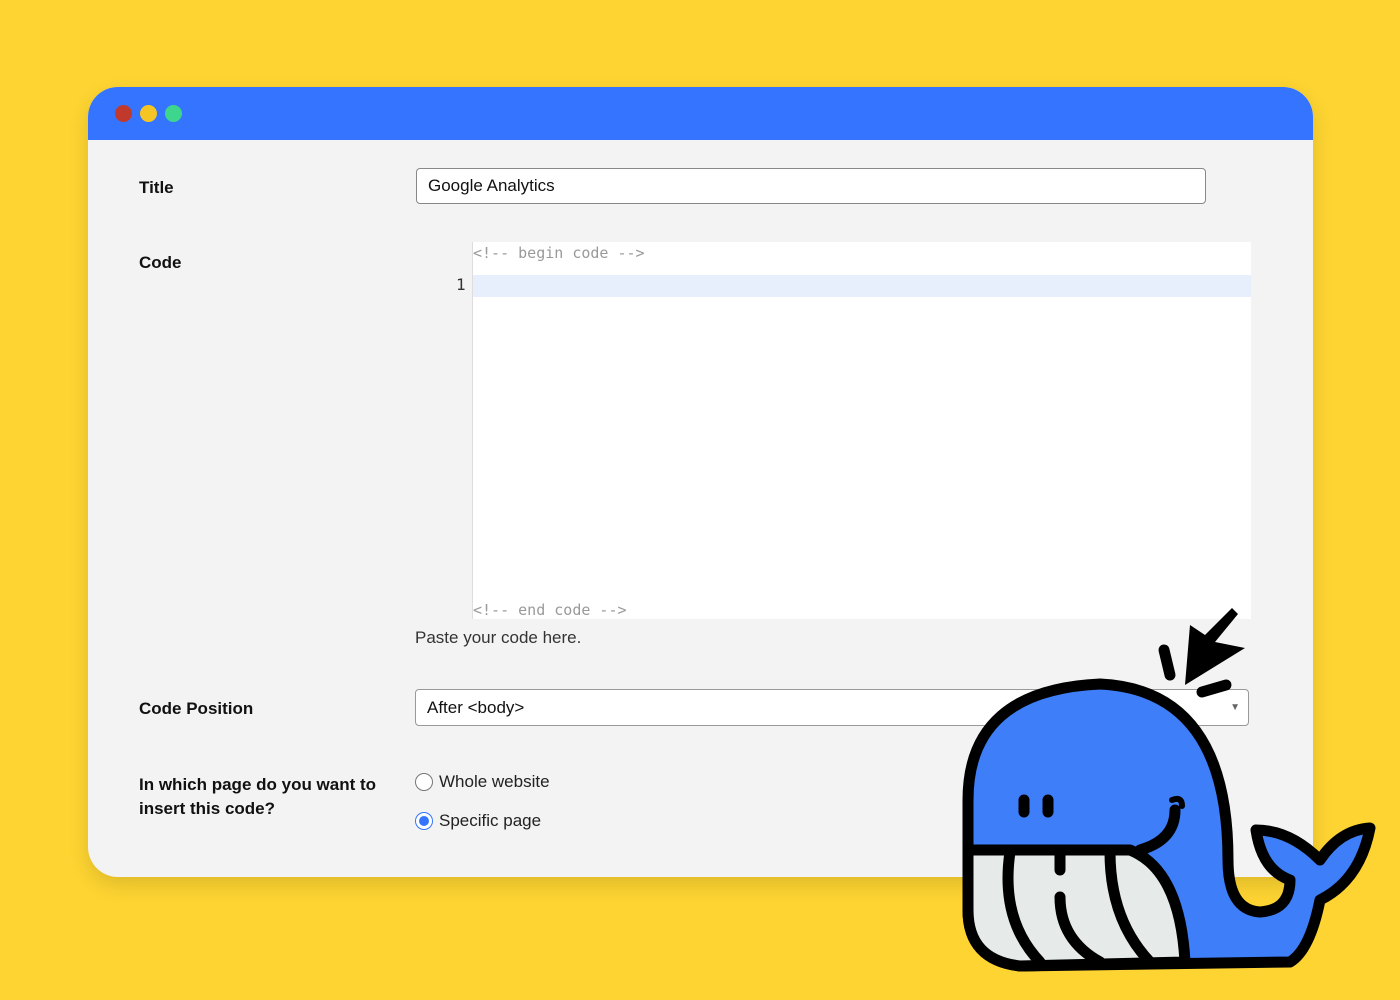  I want to click on cursor-arrow-icon, so click(1215, 646).